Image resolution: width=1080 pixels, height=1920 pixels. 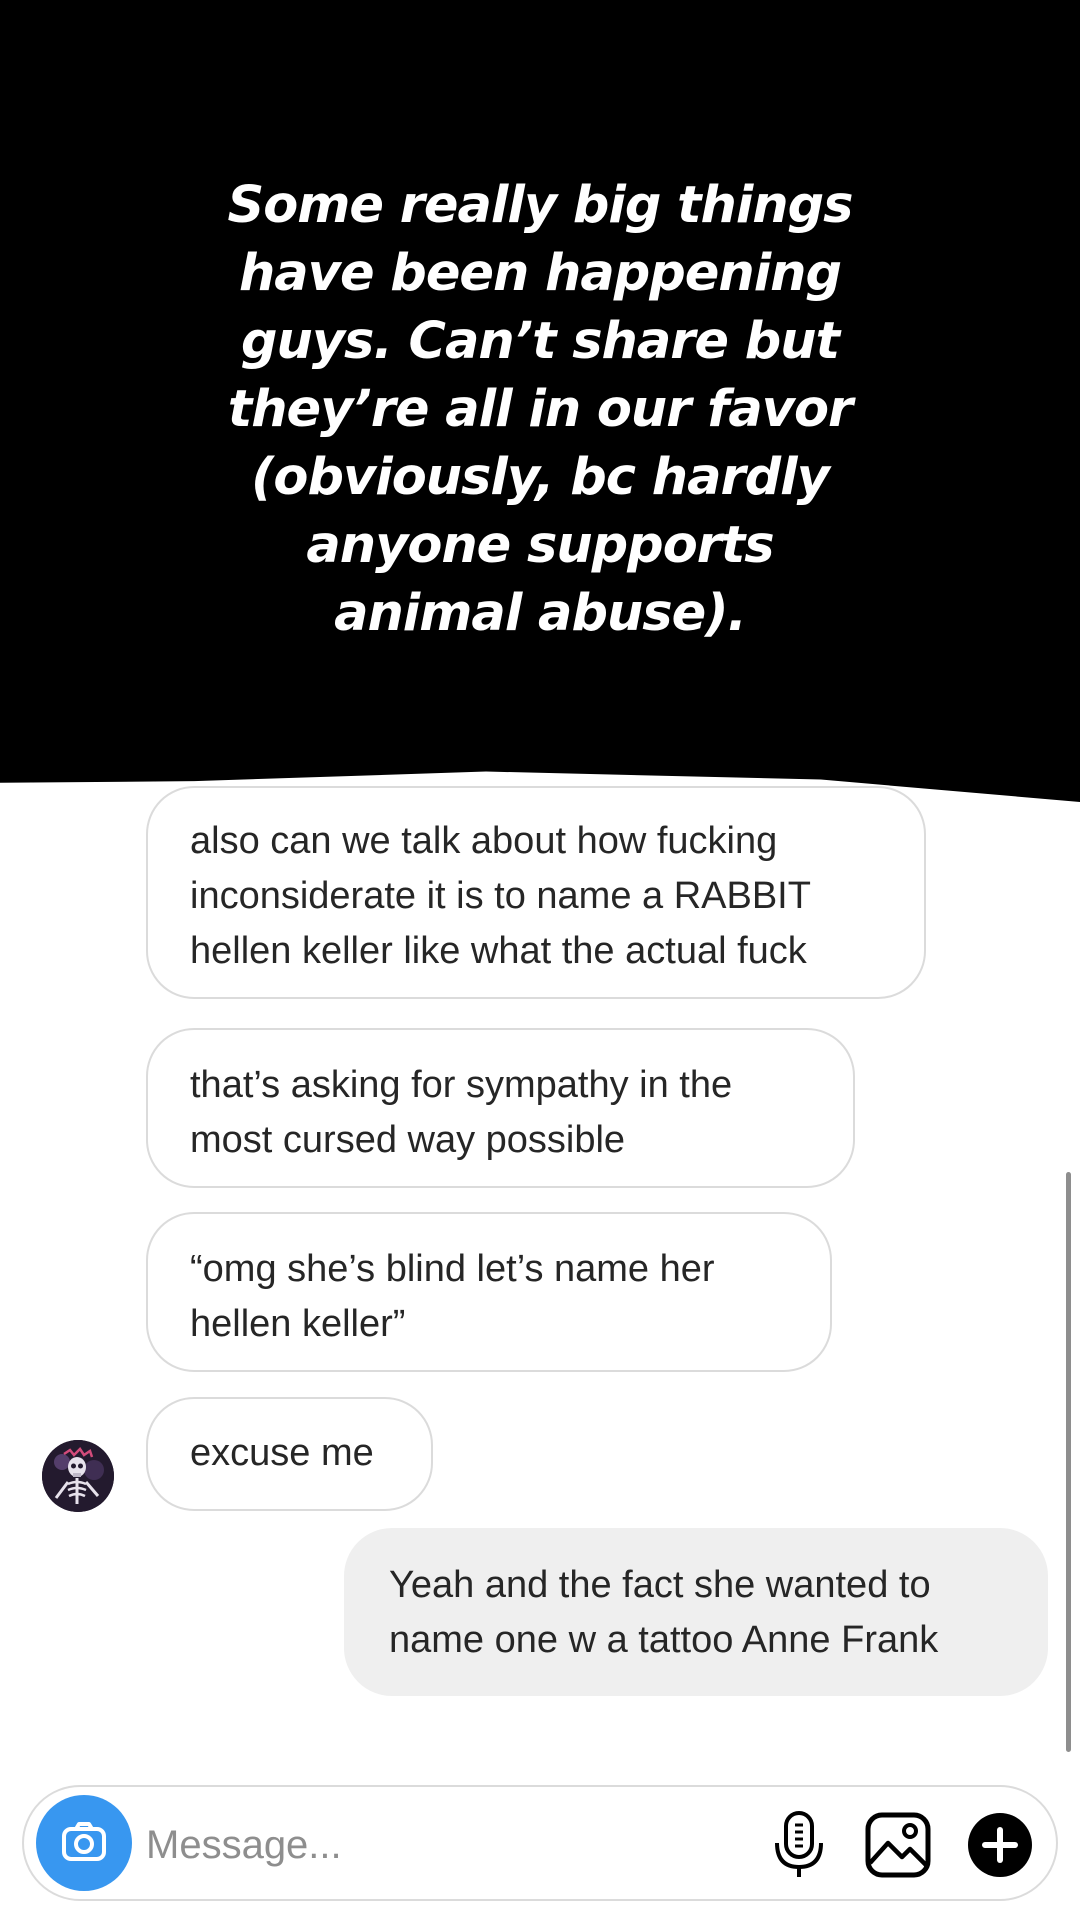 I want to click on message-text-line: most cursed way possible, so click(x=408, y=1140).